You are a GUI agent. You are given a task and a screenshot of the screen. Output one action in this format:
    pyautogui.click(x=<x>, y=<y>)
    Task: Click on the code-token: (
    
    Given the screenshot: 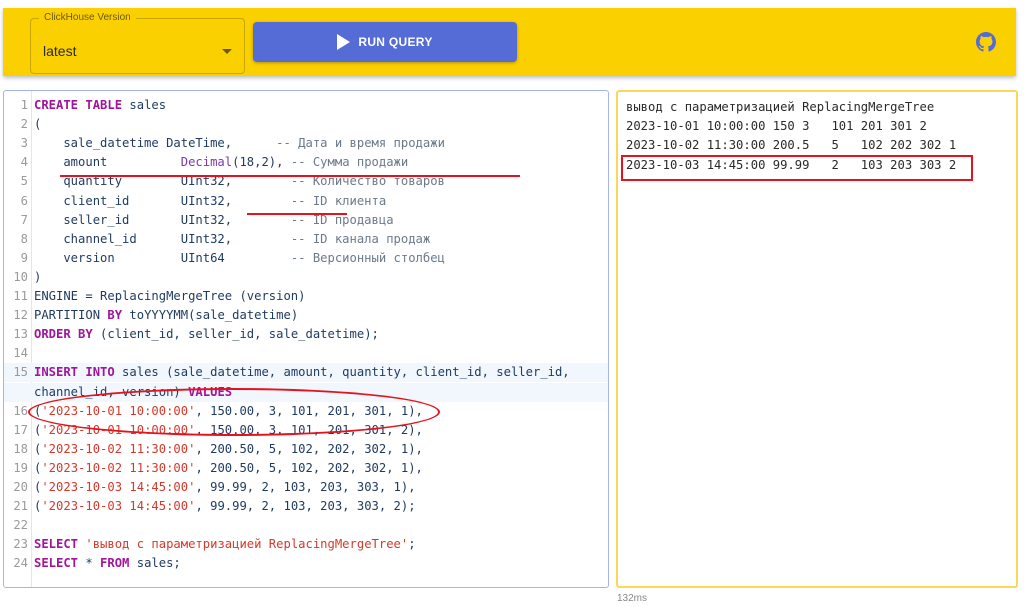 What is the action you would take?
    pyautogui.click(x=38, y=124)
    